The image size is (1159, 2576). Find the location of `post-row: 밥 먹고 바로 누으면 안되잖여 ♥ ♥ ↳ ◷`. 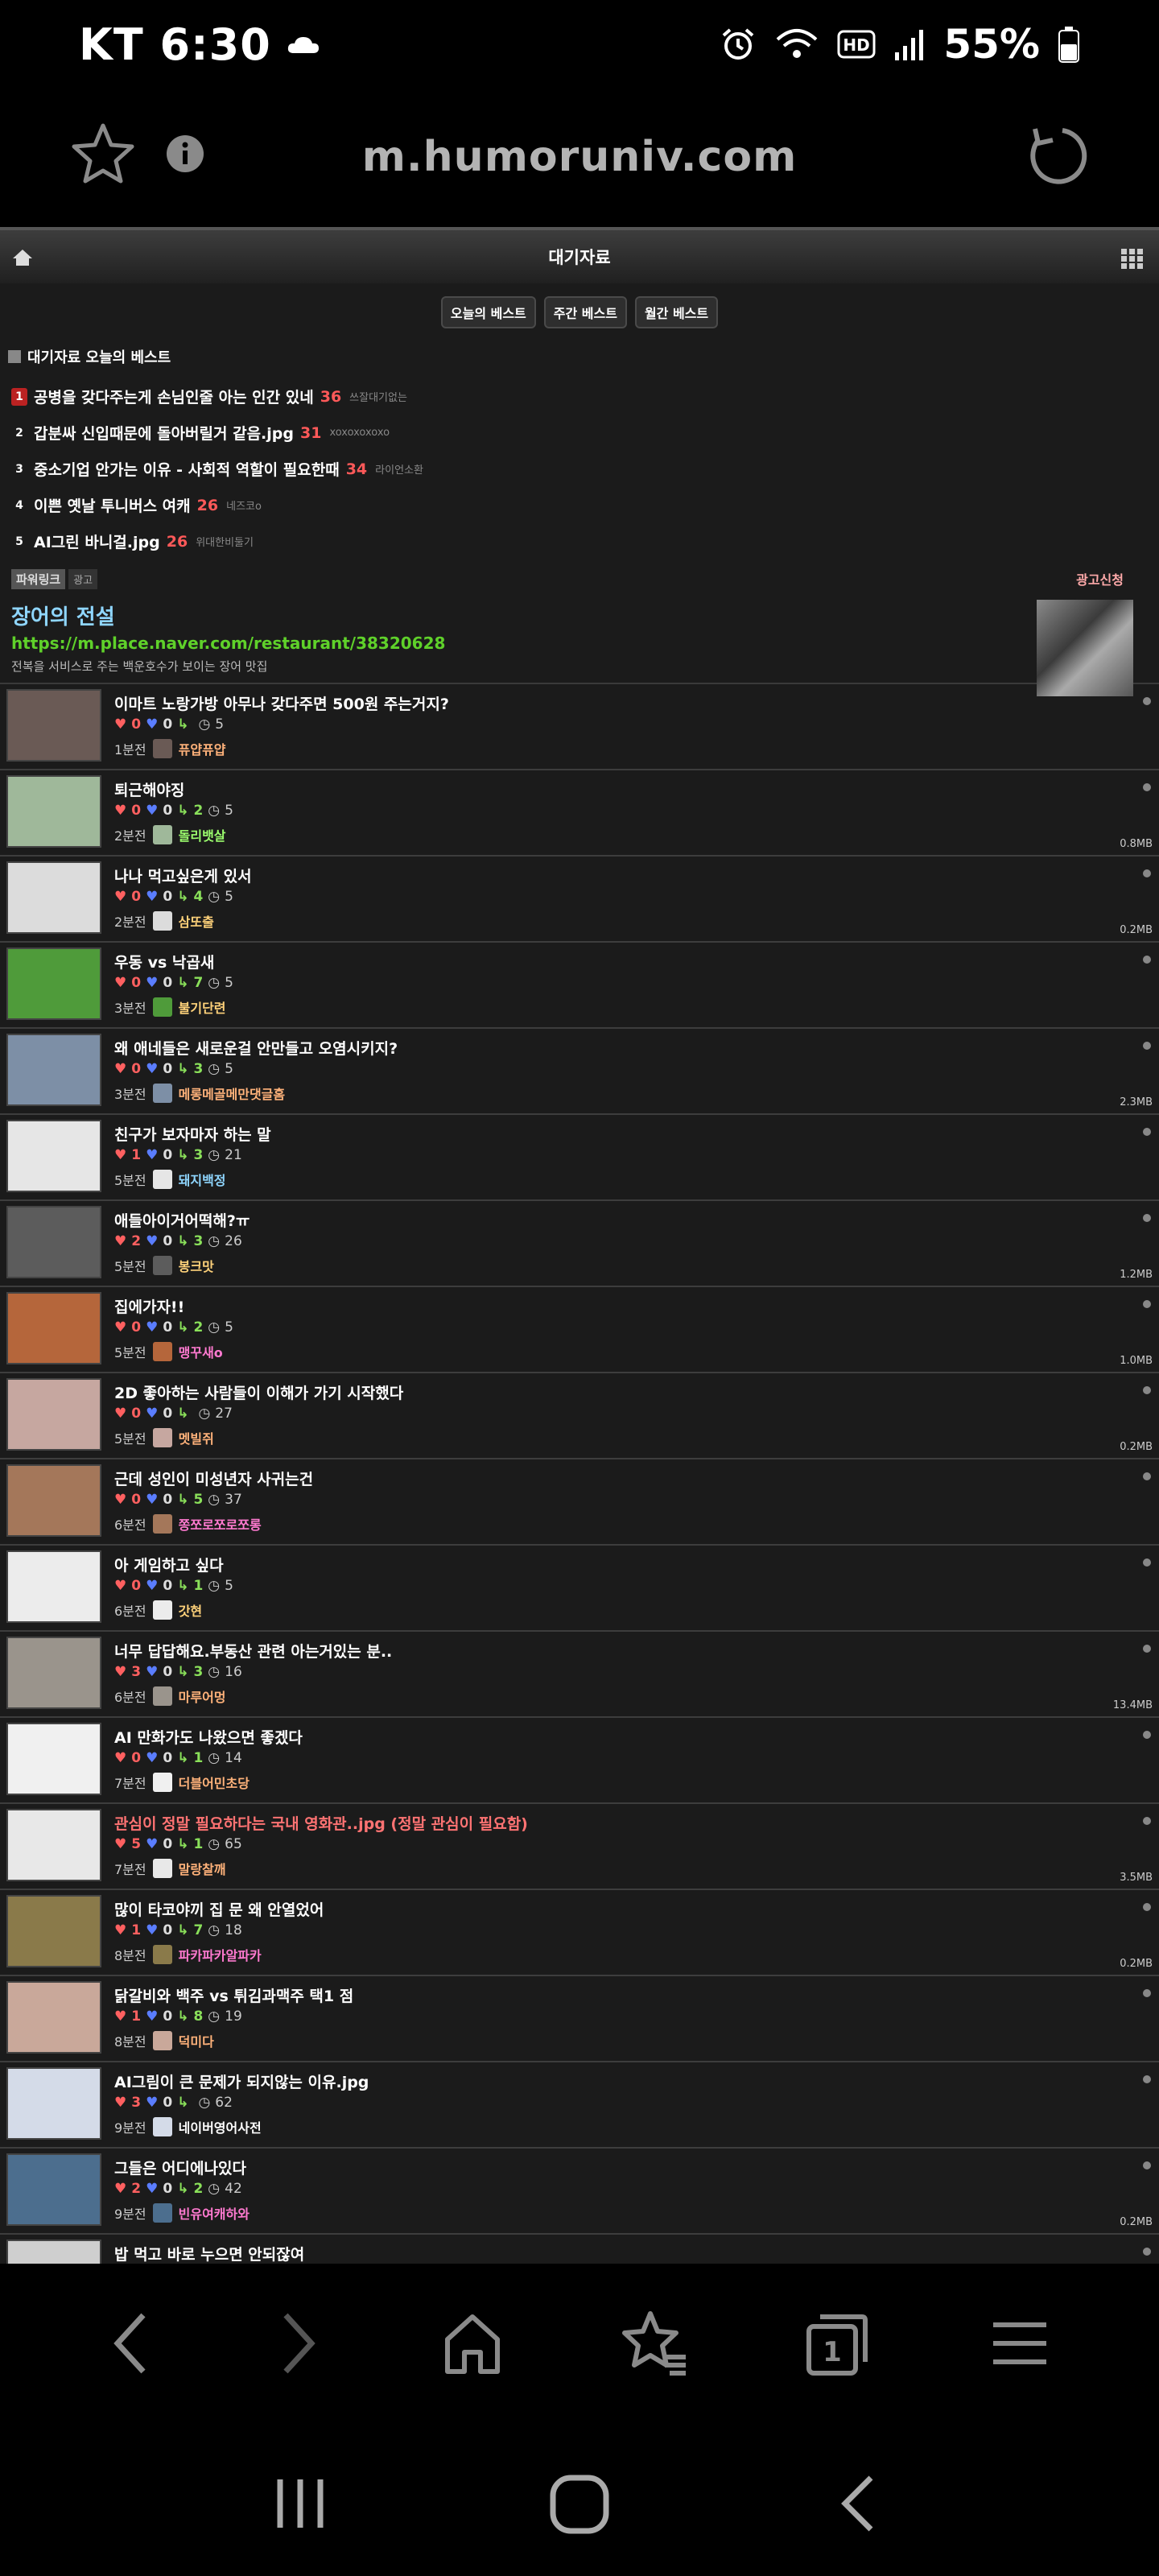

post-row: 밥 먹고 바로 누으면 안되잖여 ♥ ♥ ↳ ◷ is located at coordinates (579, 2249).